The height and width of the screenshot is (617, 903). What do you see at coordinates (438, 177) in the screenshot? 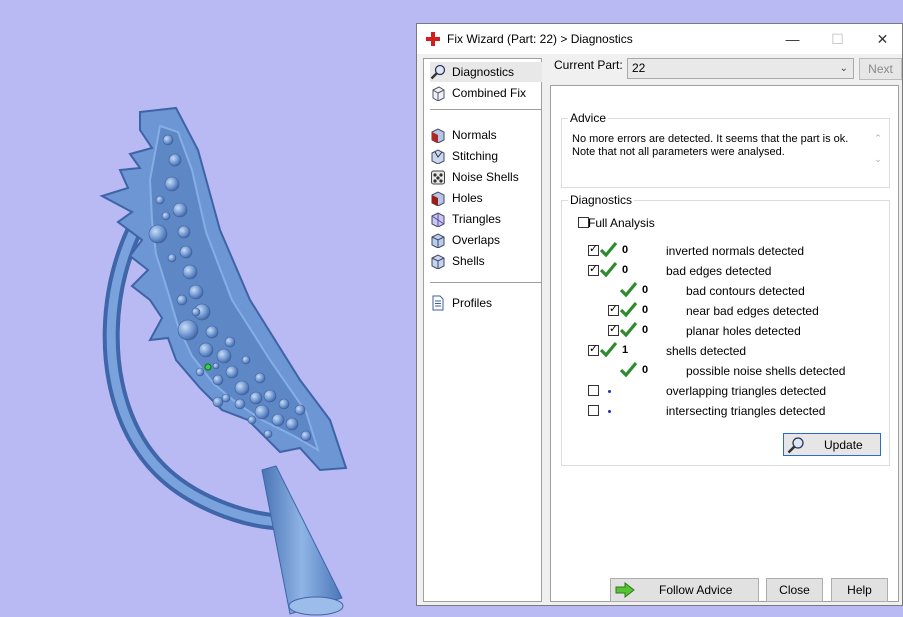
I see `noise-shells-icon` at bounding box center [438, 177].